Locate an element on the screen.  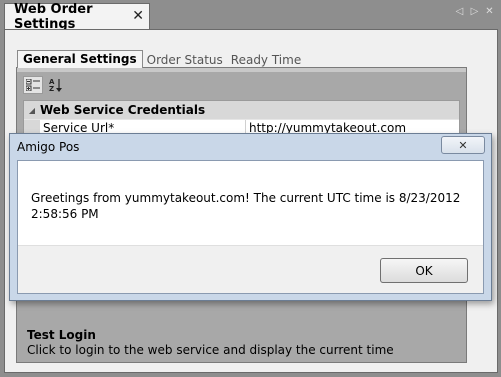
document-tab: Web Order Settings ✕ is located at coordinates (77, 16).